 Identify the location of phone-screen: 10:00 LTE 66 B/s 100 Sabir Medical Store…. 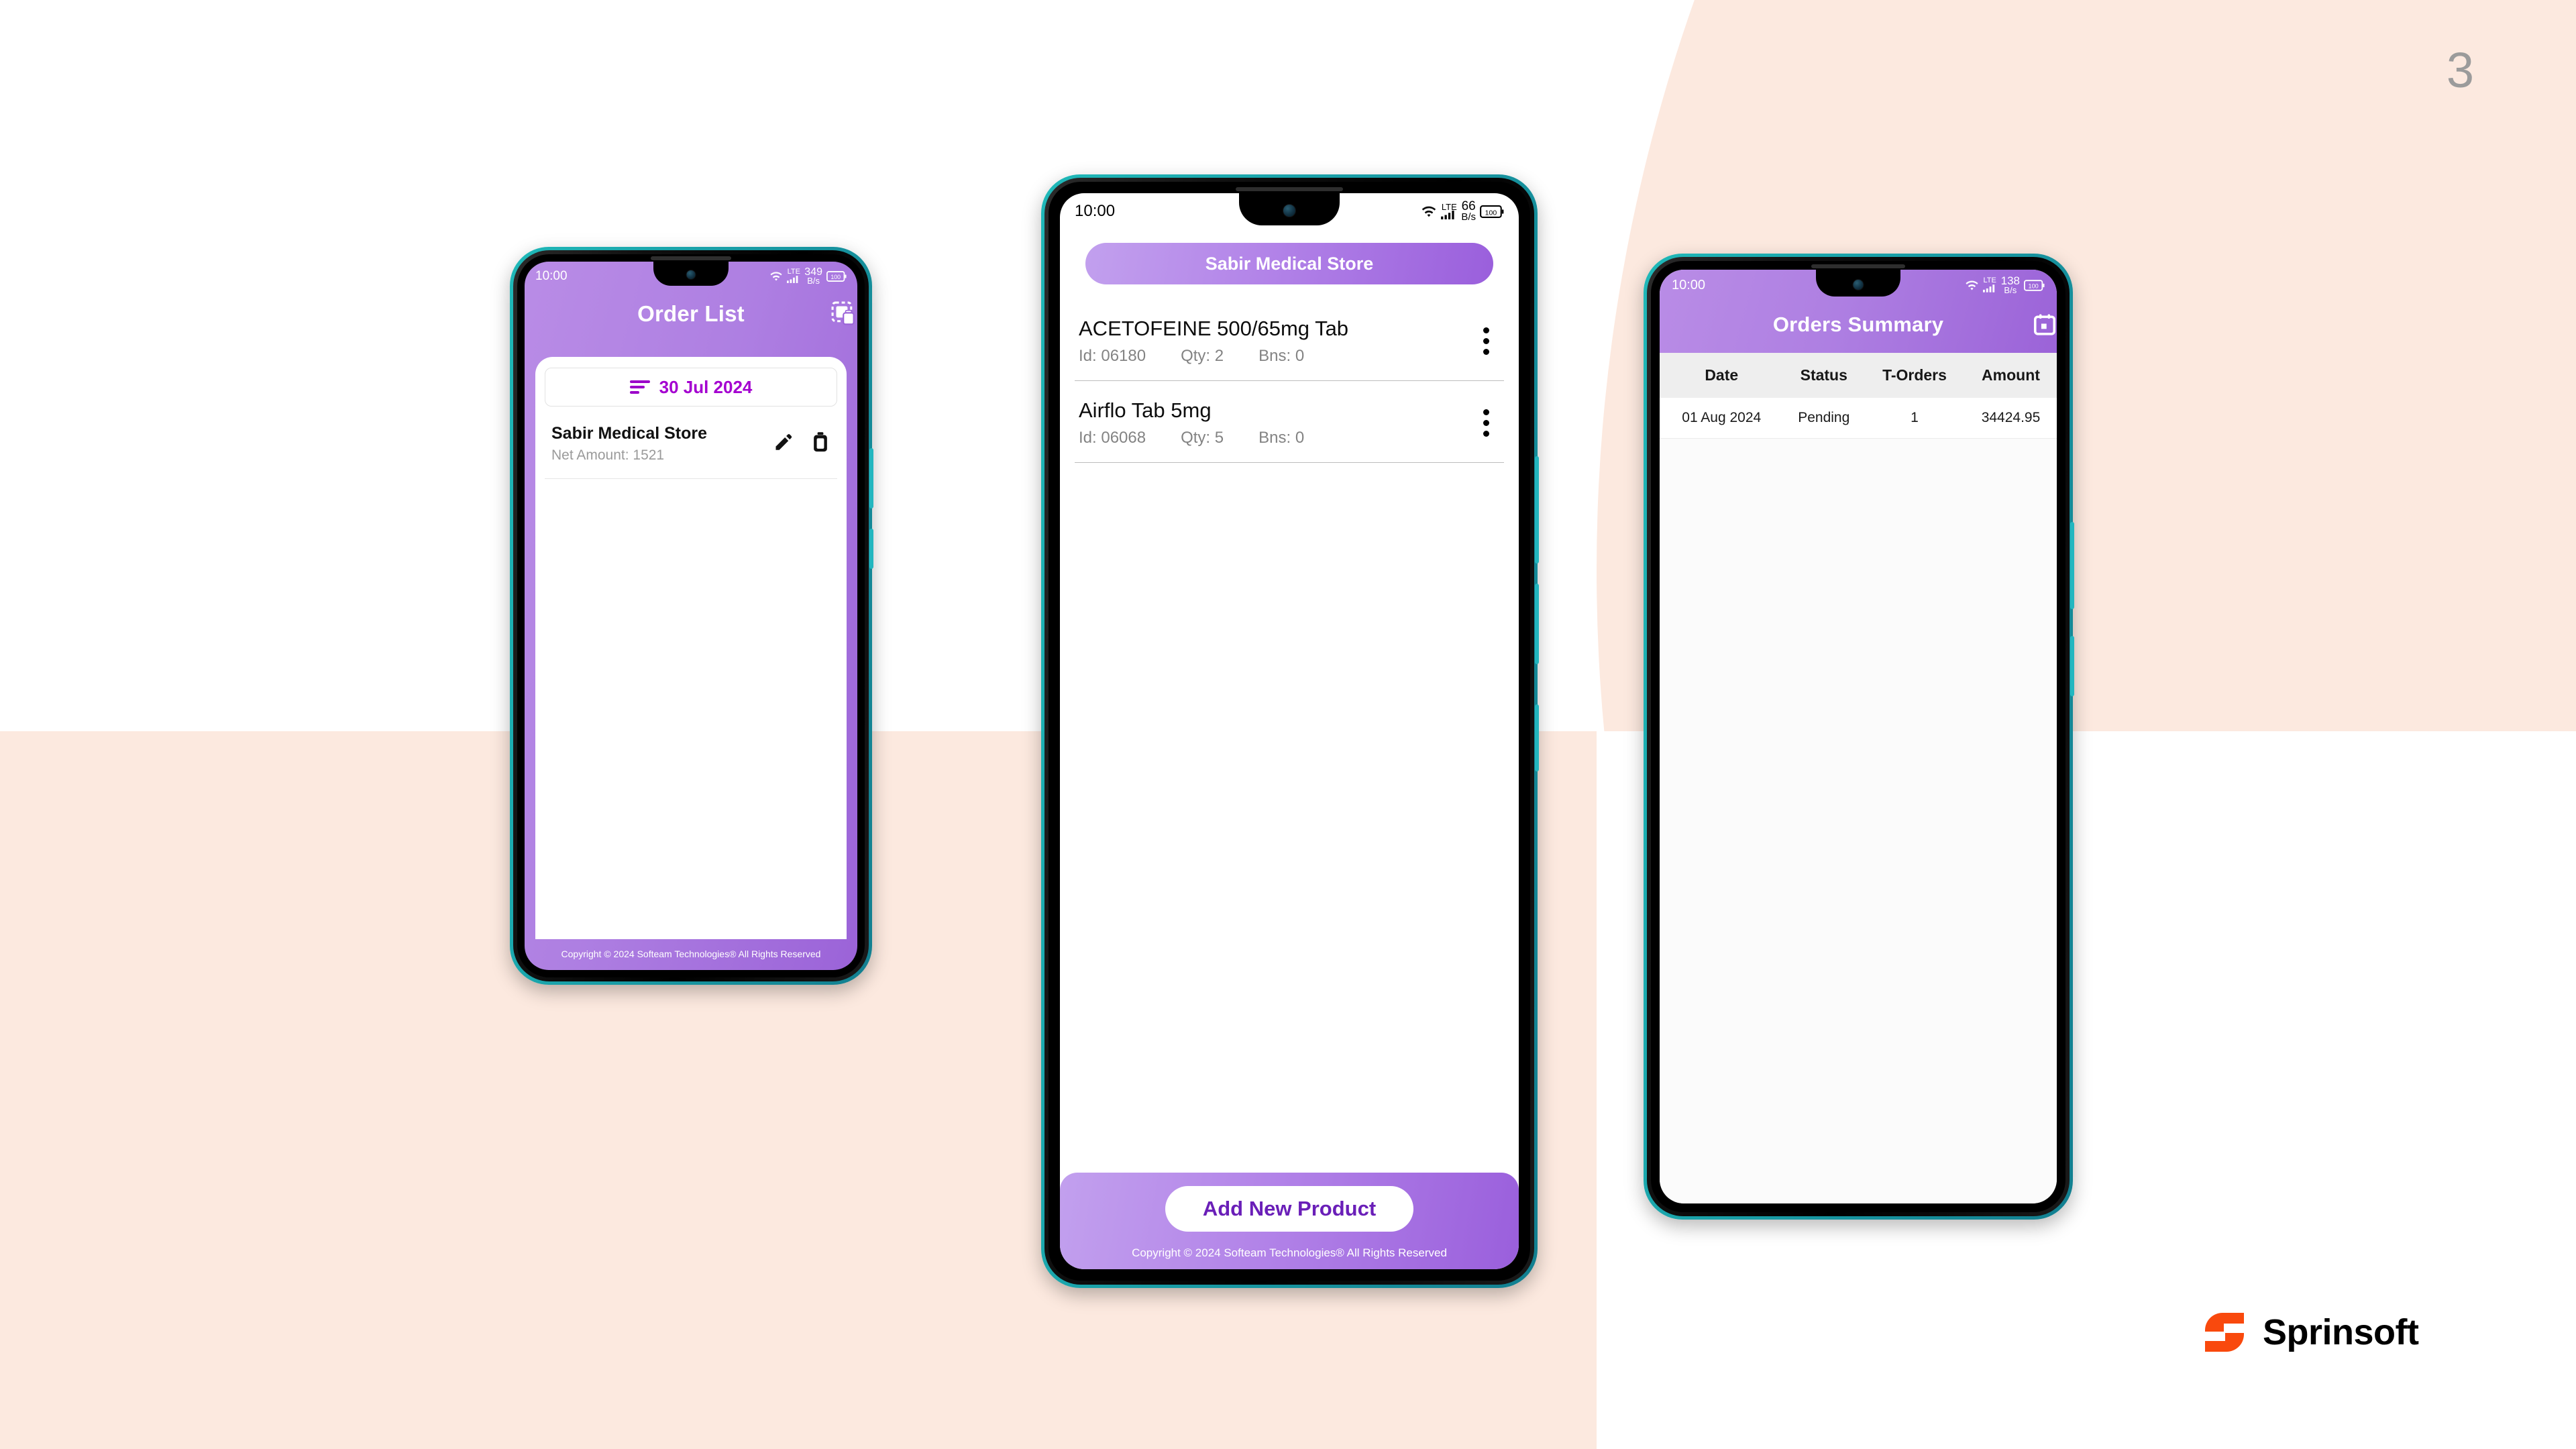
(1289, 731).